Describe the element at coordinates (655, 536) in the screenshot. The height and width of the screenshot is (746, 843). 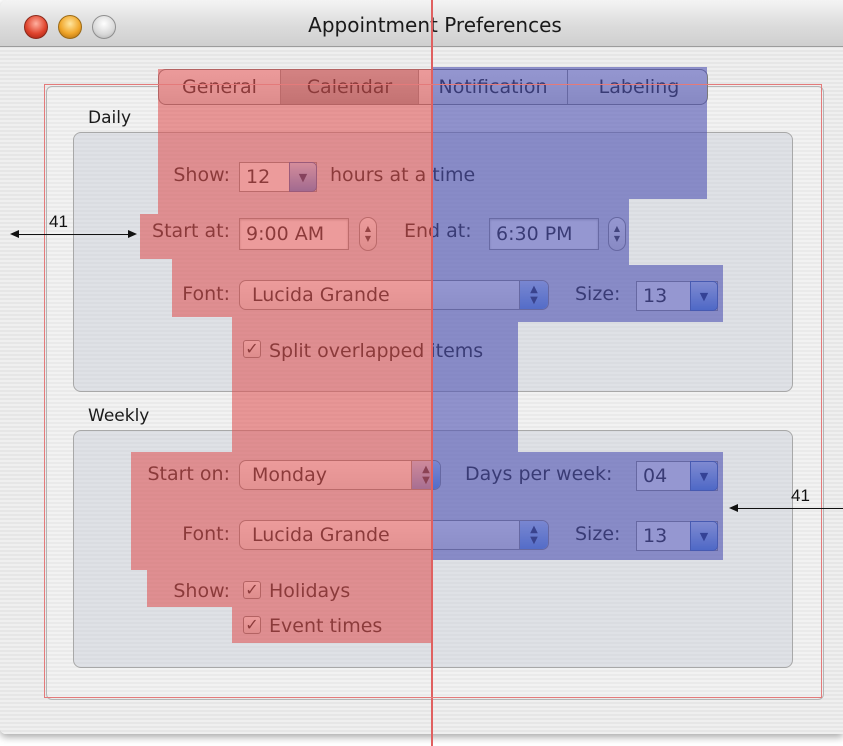
I see `weekly-size-value: 13` at that location.